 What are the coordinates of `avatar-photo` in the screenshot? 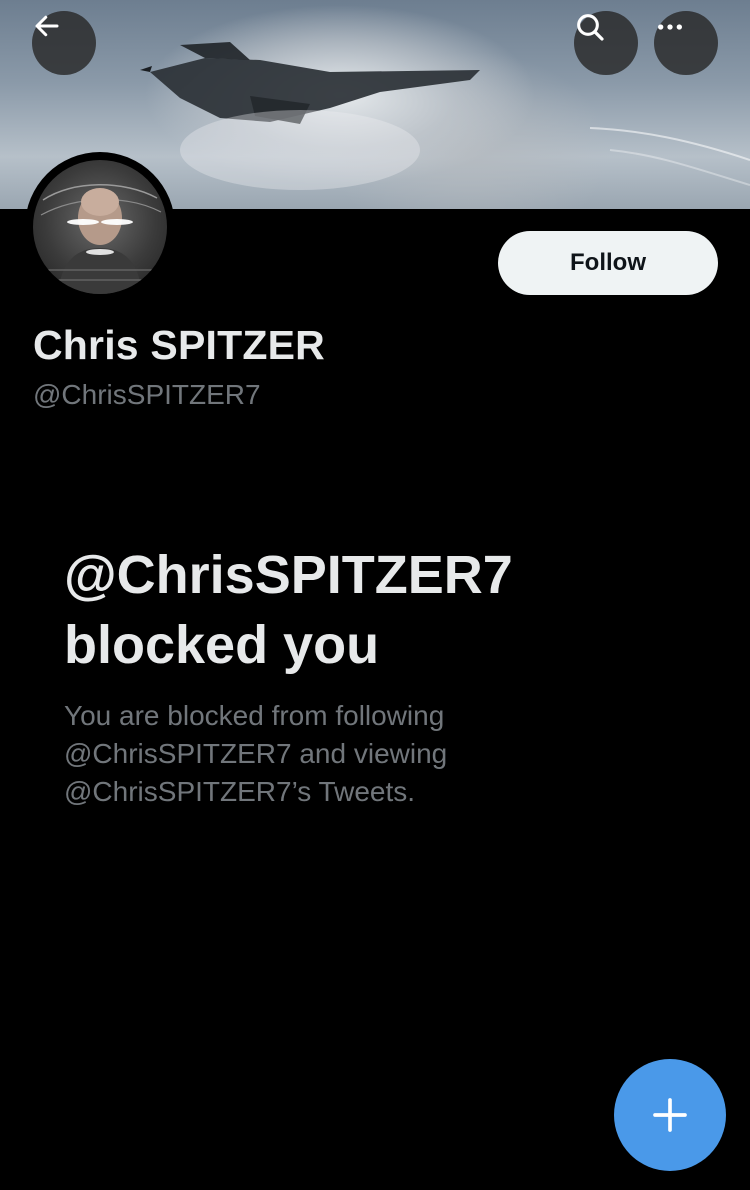 It's located at (100, 227).